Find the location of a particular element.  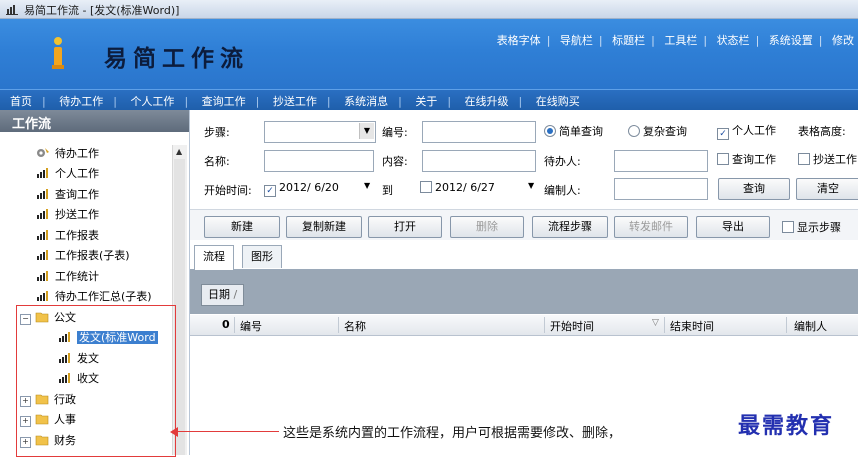

watermark: 最需教育 is located at coordinates (786, 426).